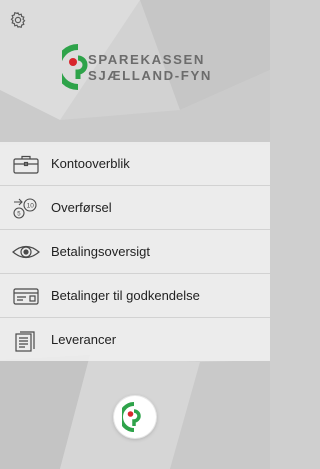 The height and width of the screenshot is (469, 320). Describe the element at coordinates (18, 20) in the screenshot. I see `settings-gear-icon` at that location.